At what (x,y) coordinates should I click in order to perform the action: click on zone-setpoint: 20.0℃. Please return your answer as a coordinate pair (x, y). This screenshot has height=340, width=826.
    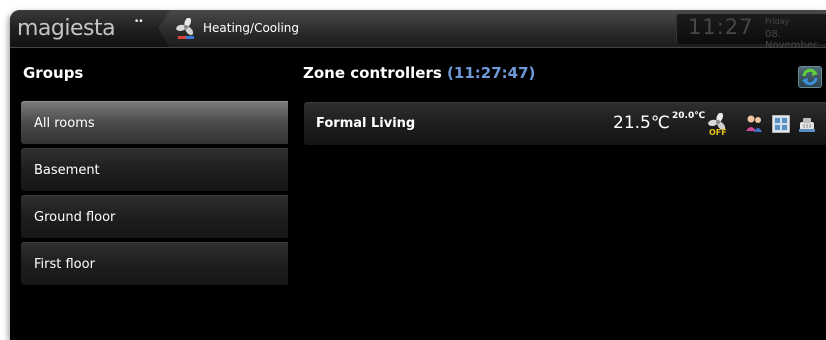
    Looking at the image, I should click on (689, 116).